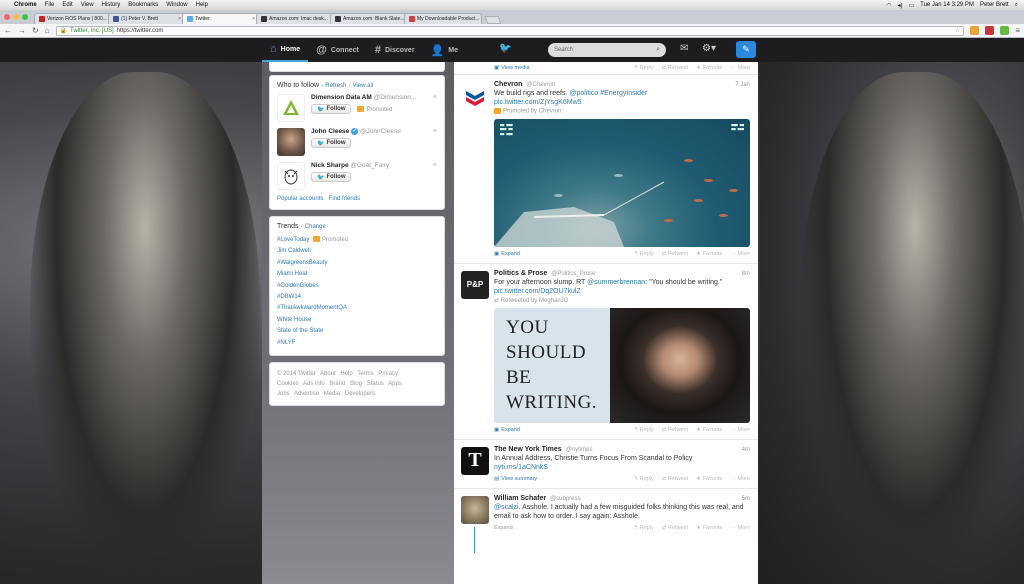 Image resolution: width=1024 pixels, height=584 pixels. Describe the element at coordinates (357, 274) in the screenshot. I see `trend-item: Miami Heat` at that location.